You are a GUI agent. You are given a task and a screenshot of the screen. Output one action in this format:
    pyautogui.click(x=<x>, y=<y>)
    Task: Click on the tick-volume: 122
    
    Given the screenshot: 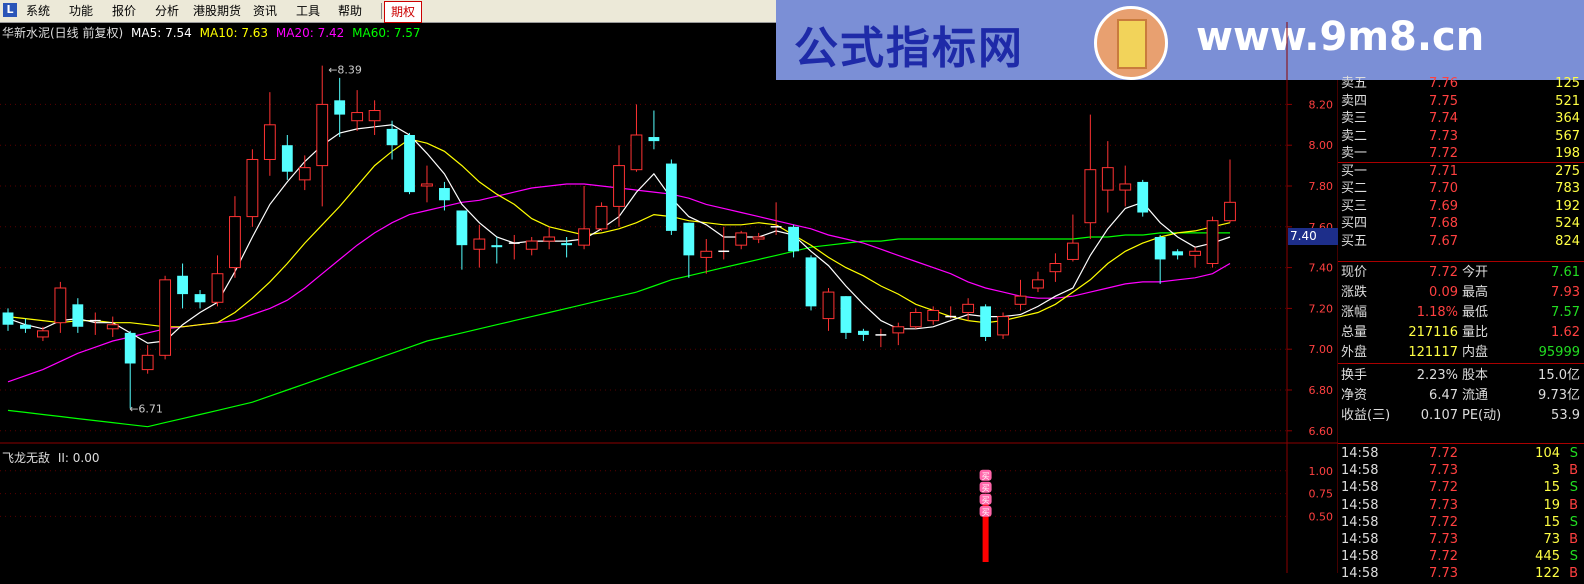 What is the action you would take?
    pyautogui.click(x=1547, y=574)
    